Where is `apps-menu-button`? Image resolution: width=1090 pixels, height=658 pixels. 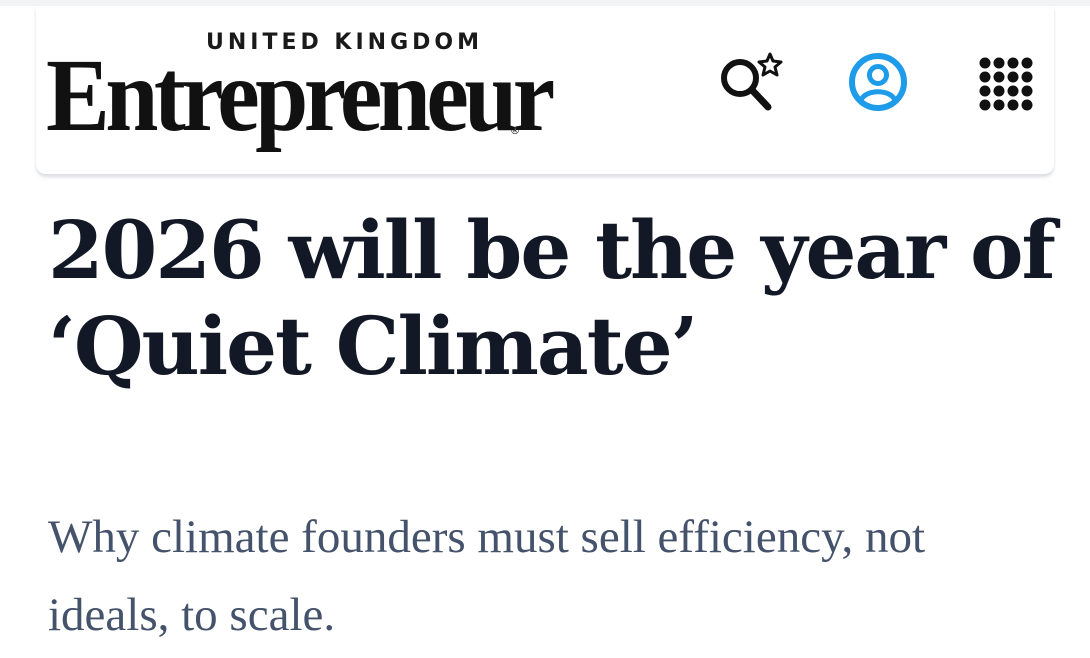
apps-menu-button is located at coordinates (1005, 83).